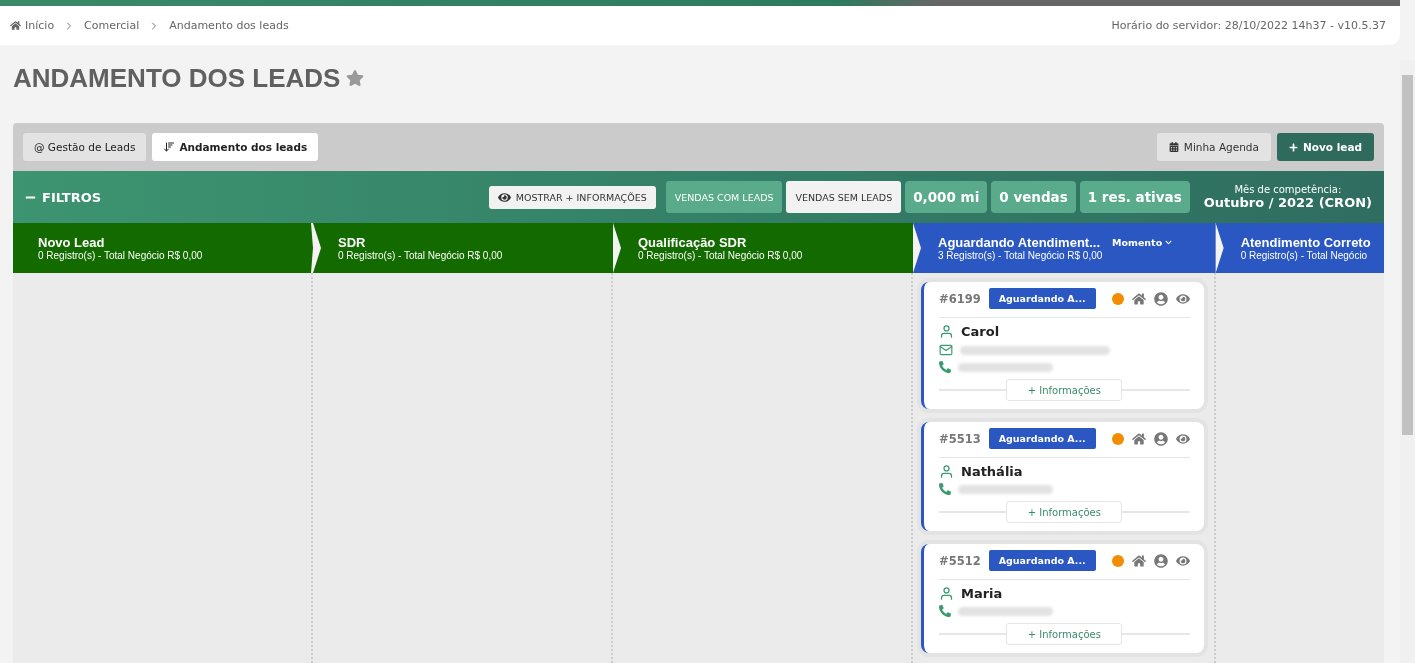  What do you see at coordinates (572, 197) in the screenshot?
I see `more-info-button: MOSTRAR + INFORMAÇÕES` at bounding box center [572, 197].